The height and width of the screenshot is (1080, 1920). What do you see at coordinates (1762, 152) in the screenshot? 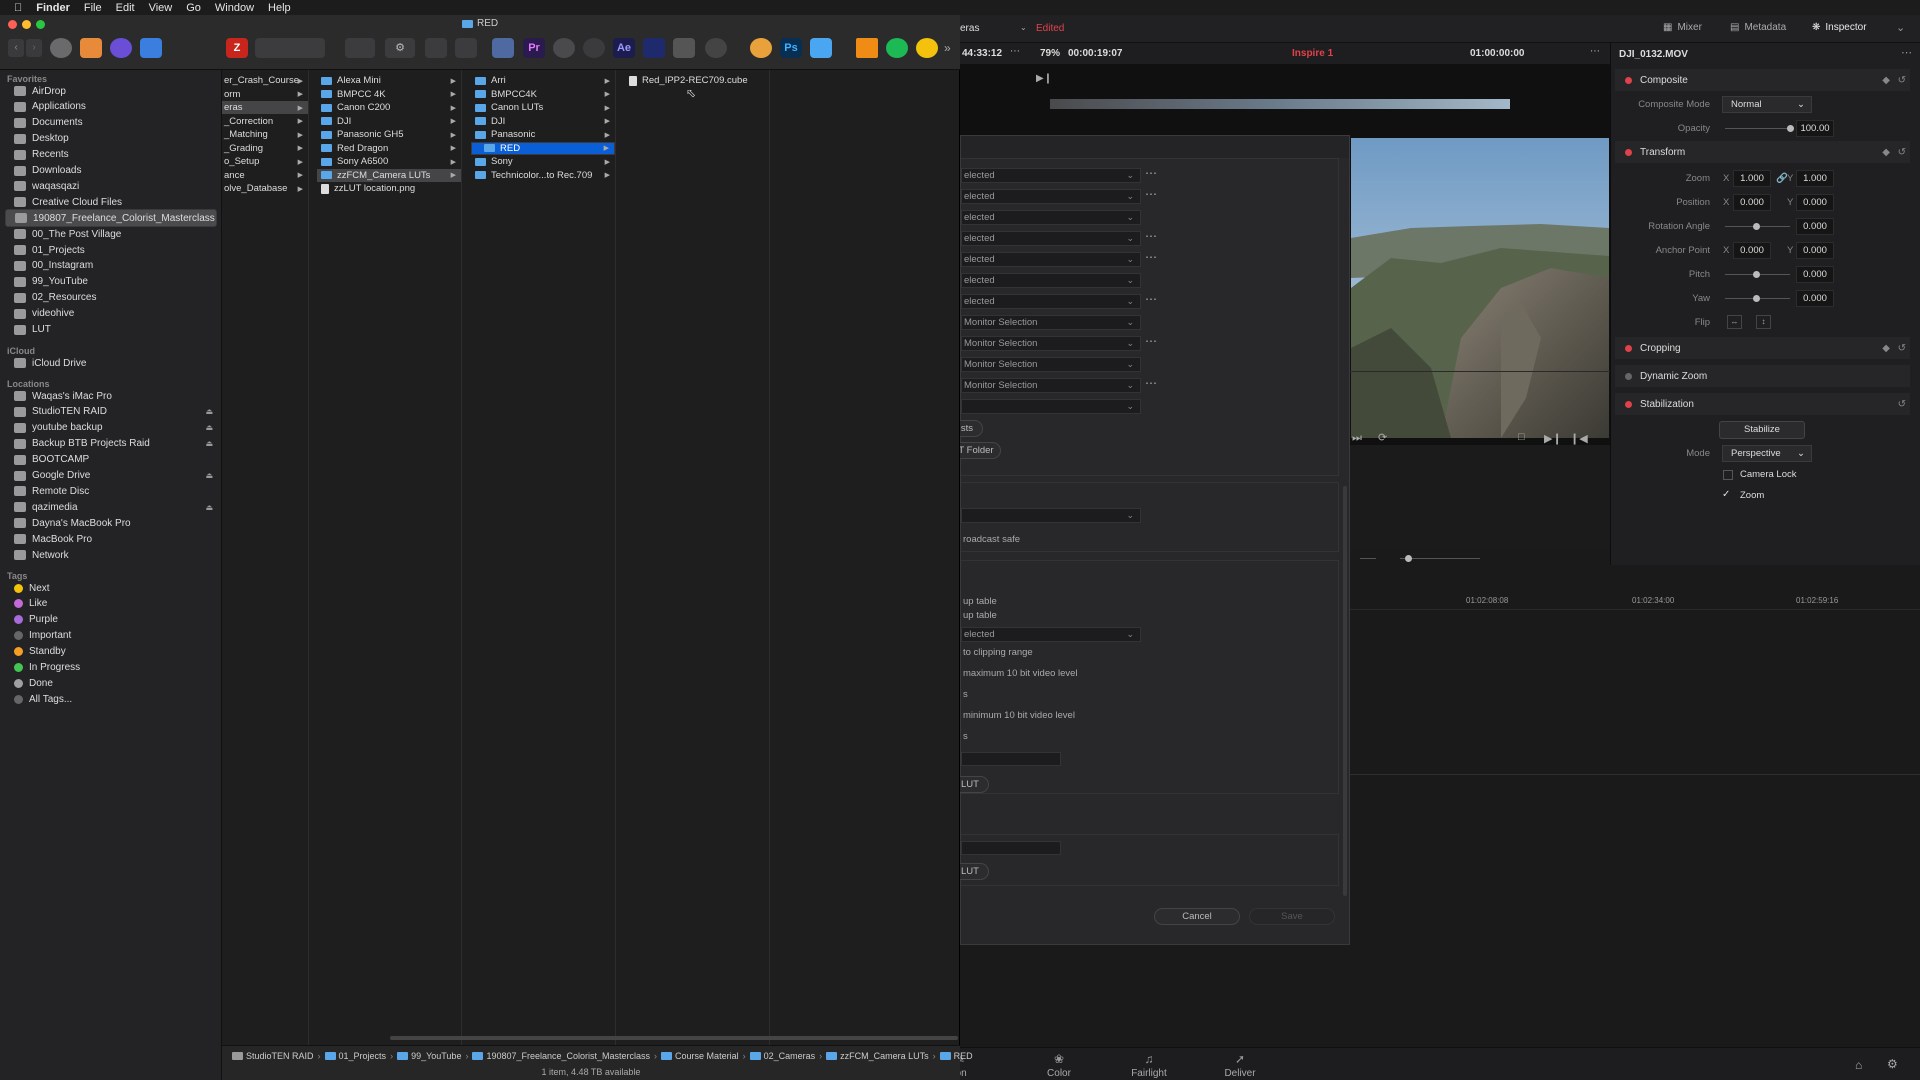
I see `section-transform: Transform ◆ ↺` at bounding box center [1762, 152].